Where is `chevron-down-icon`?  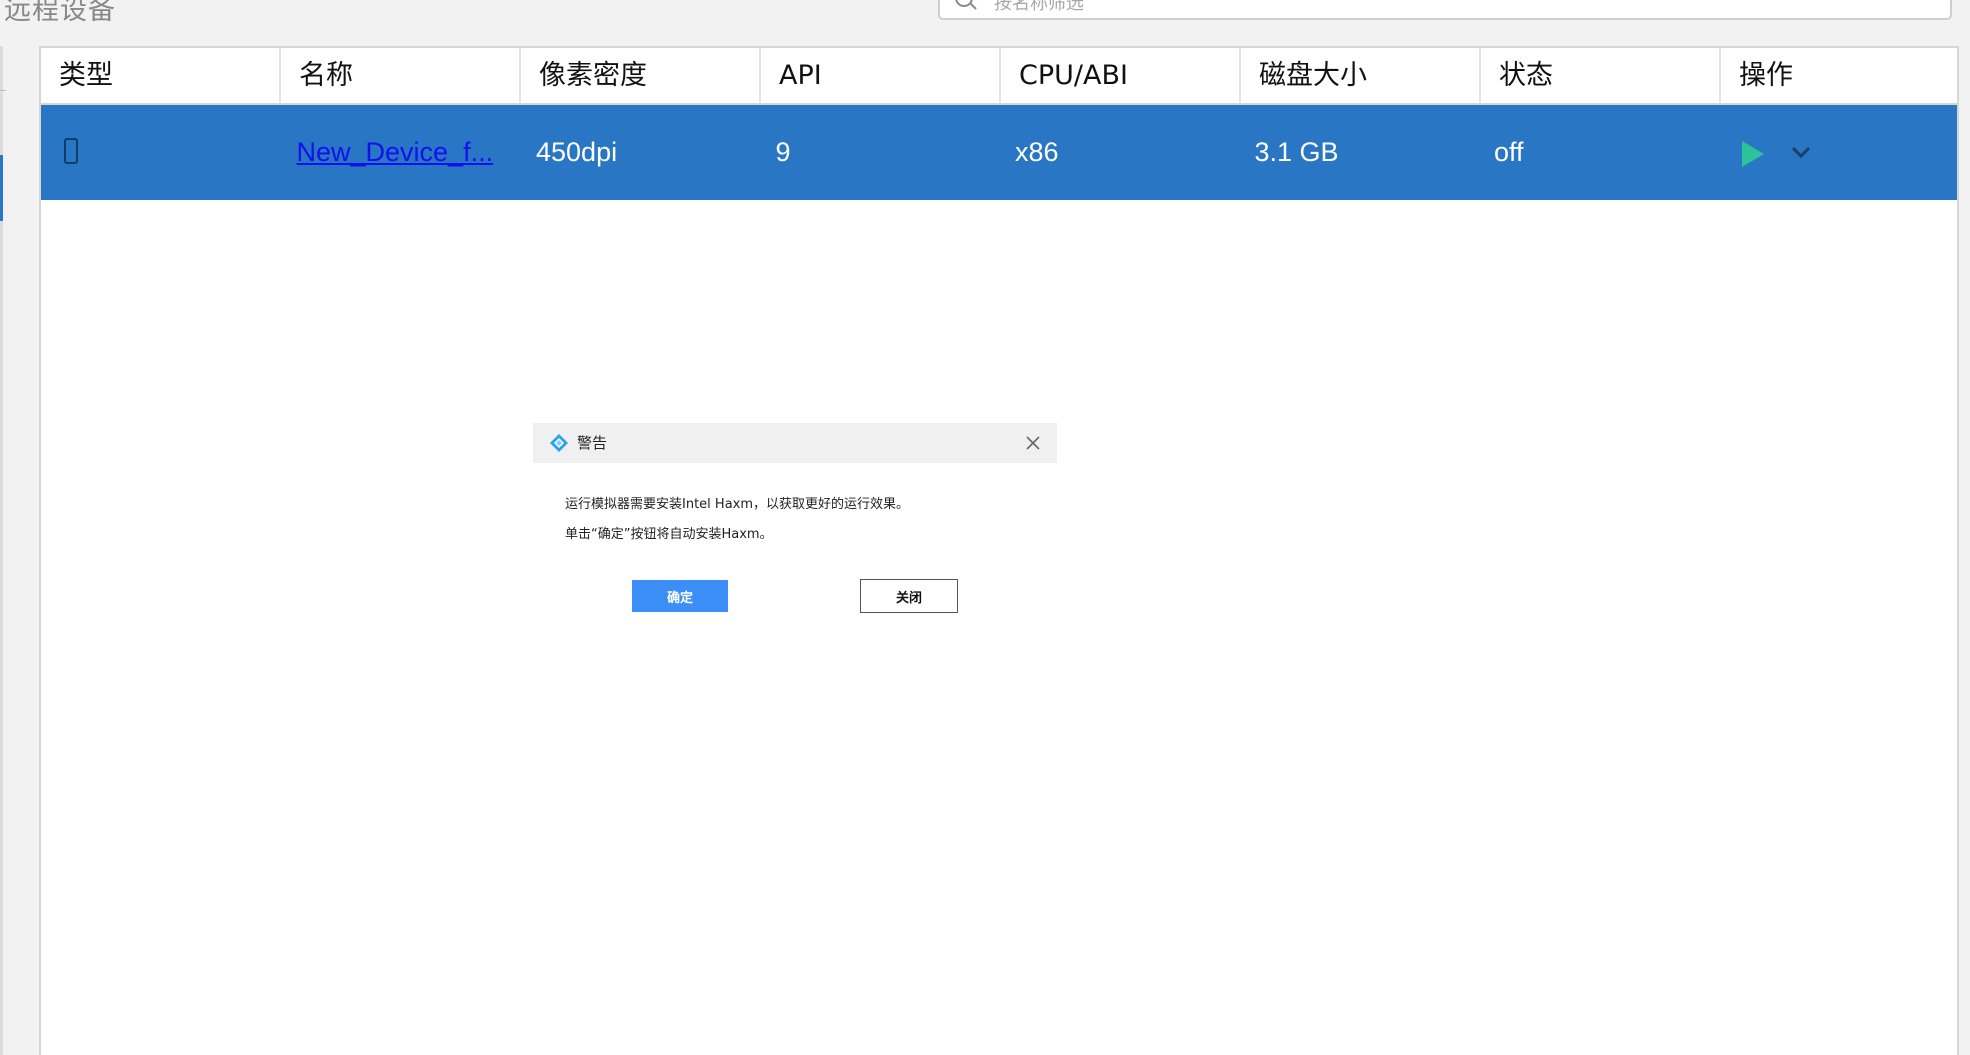 chevron-down-icon is located at coordinates (1801, 152).